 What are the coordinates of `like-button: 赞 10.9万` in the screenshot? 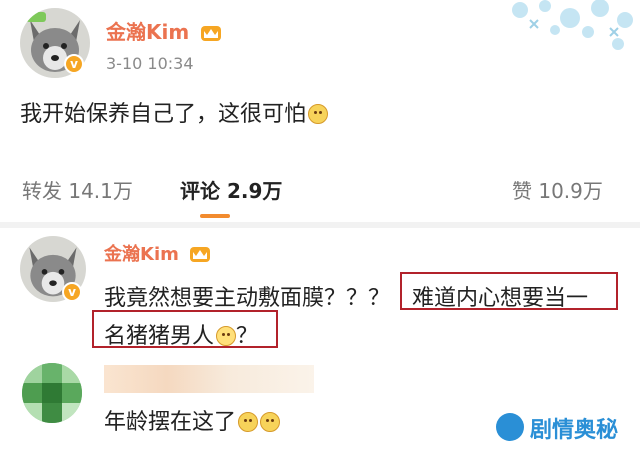 It's located at (557, 189).